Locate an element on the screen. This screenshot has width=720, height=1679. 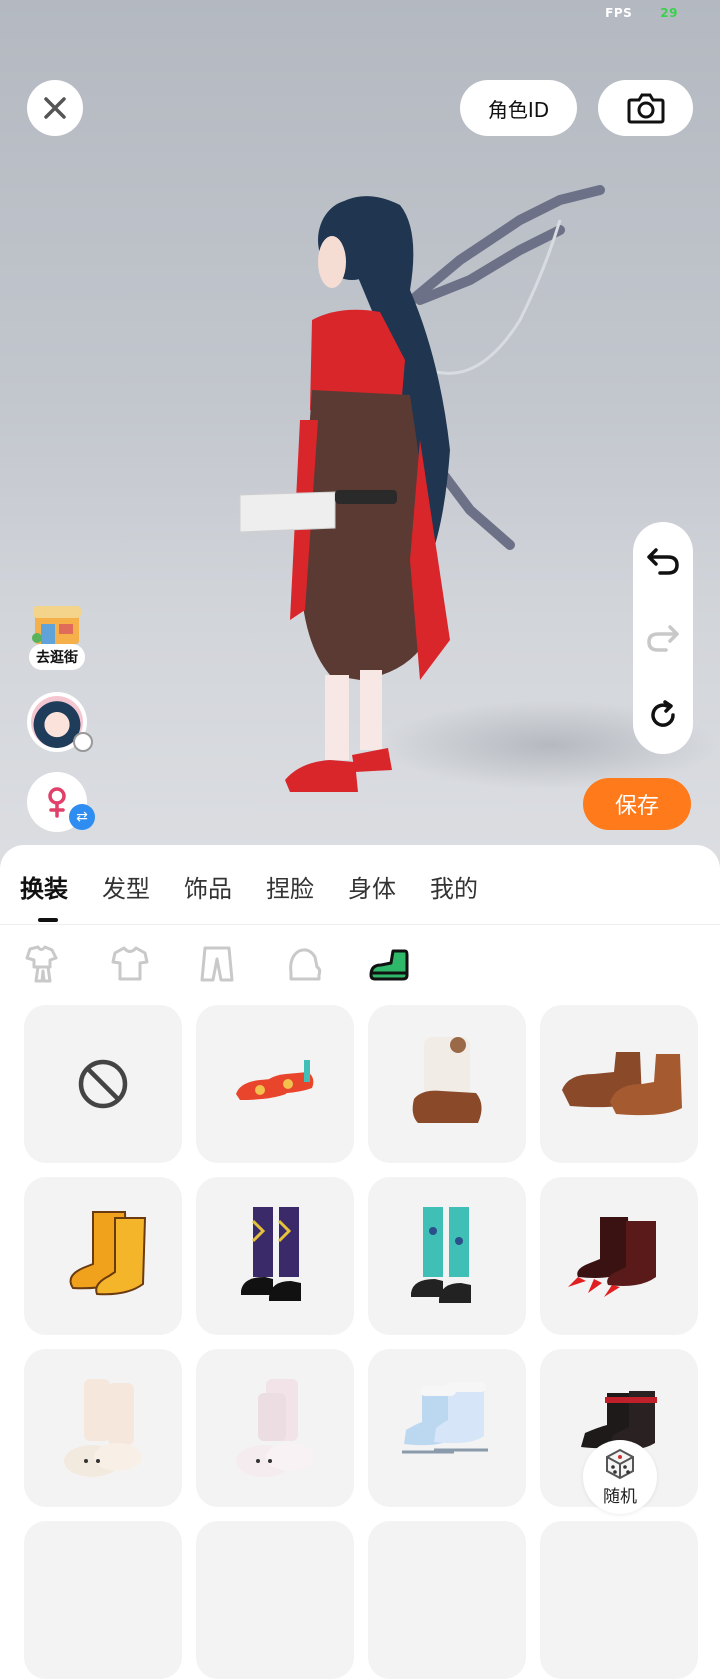
random-button: 随机 is located at coordinates (620, 1477).